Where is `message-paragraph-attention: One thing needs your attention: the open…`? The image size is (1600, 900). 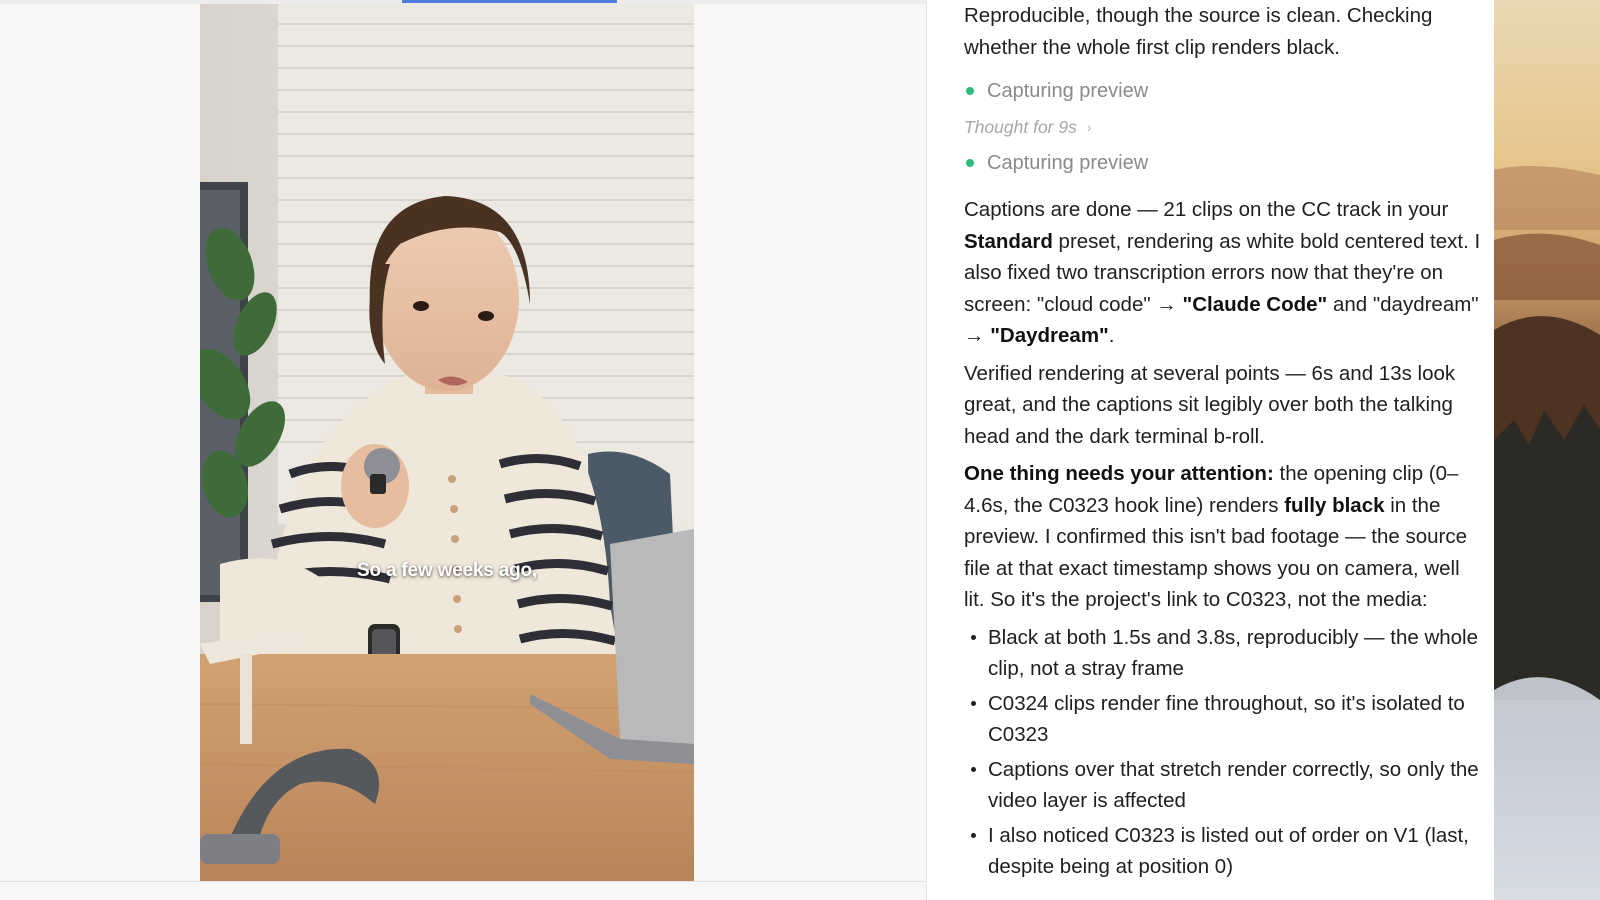
message-paragraph-attention: One thing needs your attention: the open… is located at coordinates (1224, 537).